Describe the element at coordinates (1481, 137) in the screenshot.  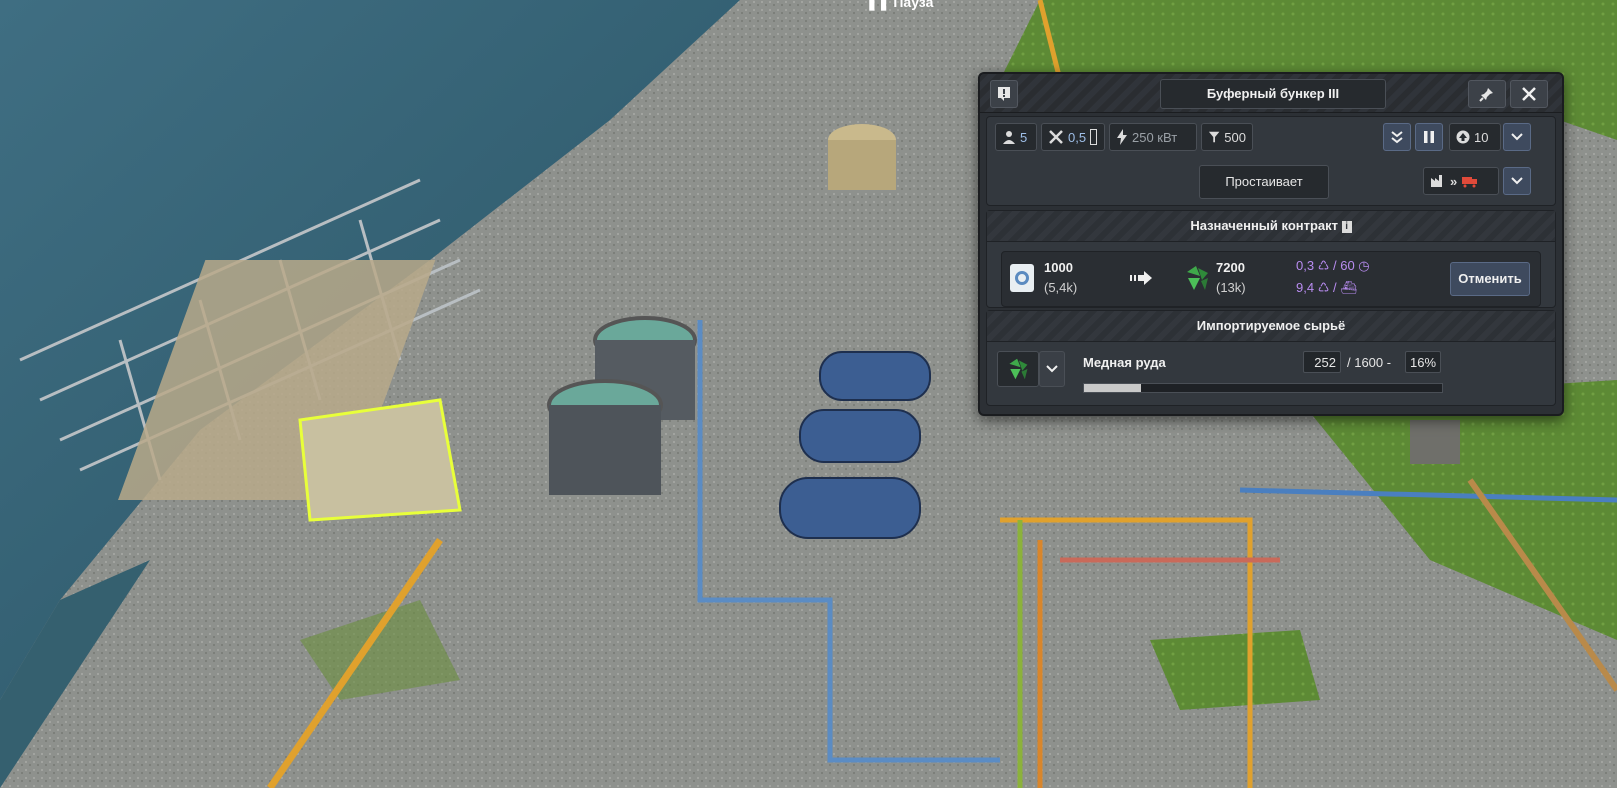
I see `priority-value: 10` at that location.